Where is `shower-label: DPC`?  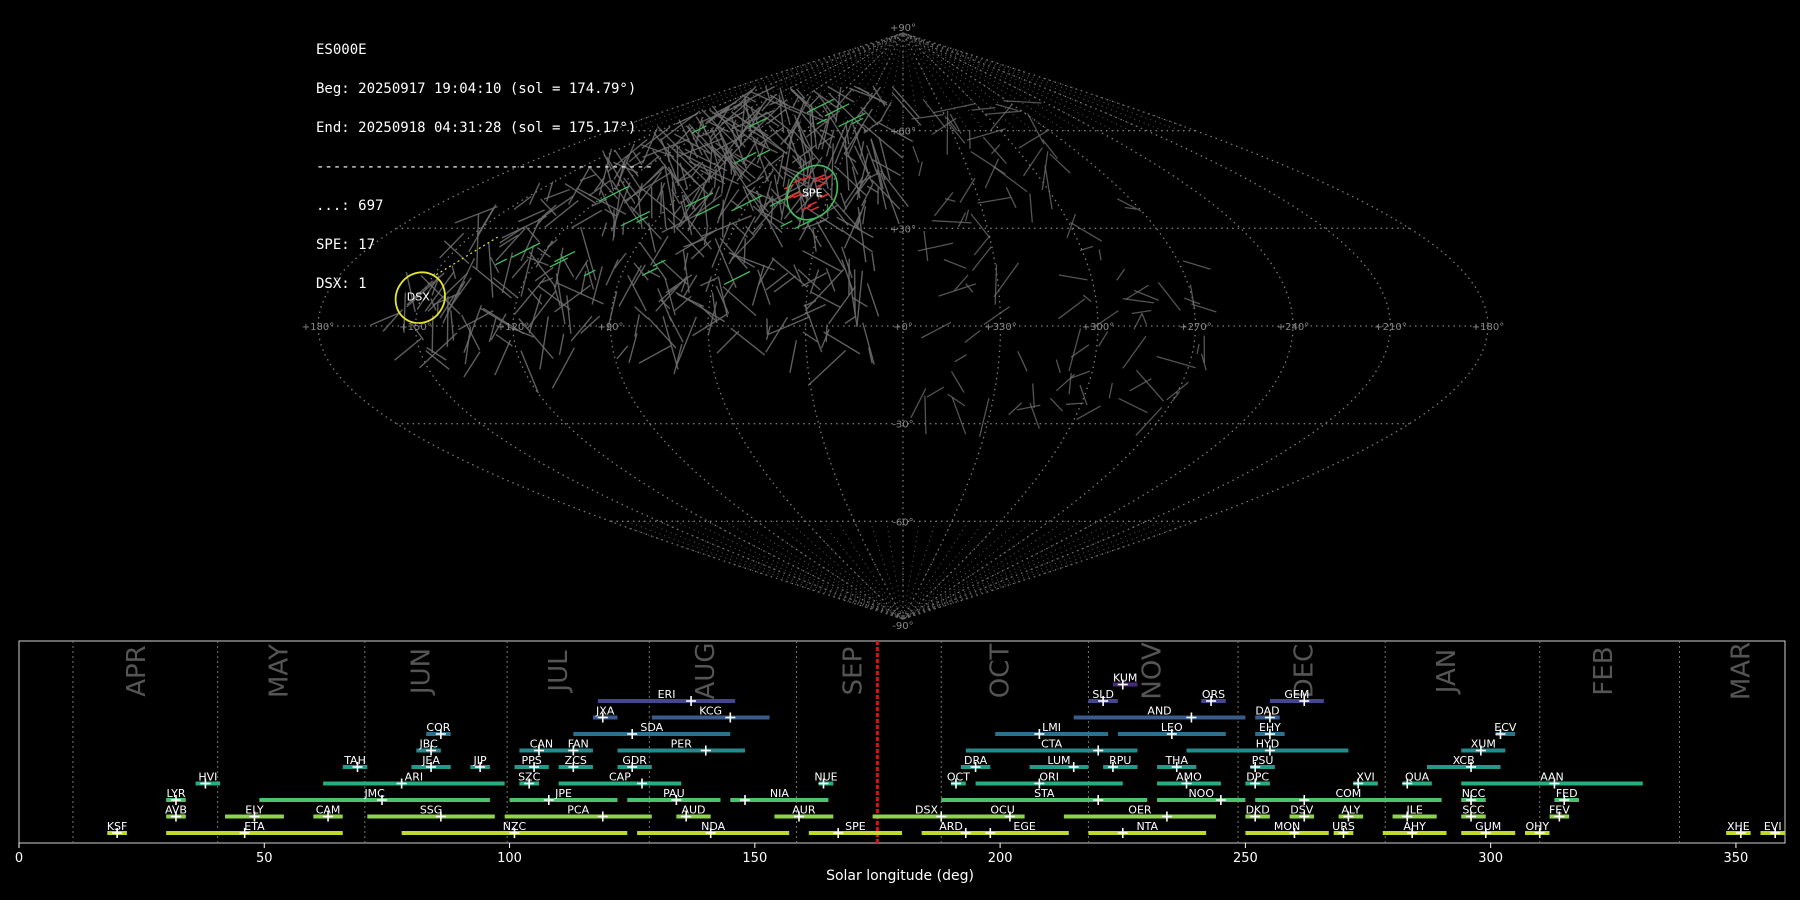
shower-label: DPC is located at coordinates (1257, 777).